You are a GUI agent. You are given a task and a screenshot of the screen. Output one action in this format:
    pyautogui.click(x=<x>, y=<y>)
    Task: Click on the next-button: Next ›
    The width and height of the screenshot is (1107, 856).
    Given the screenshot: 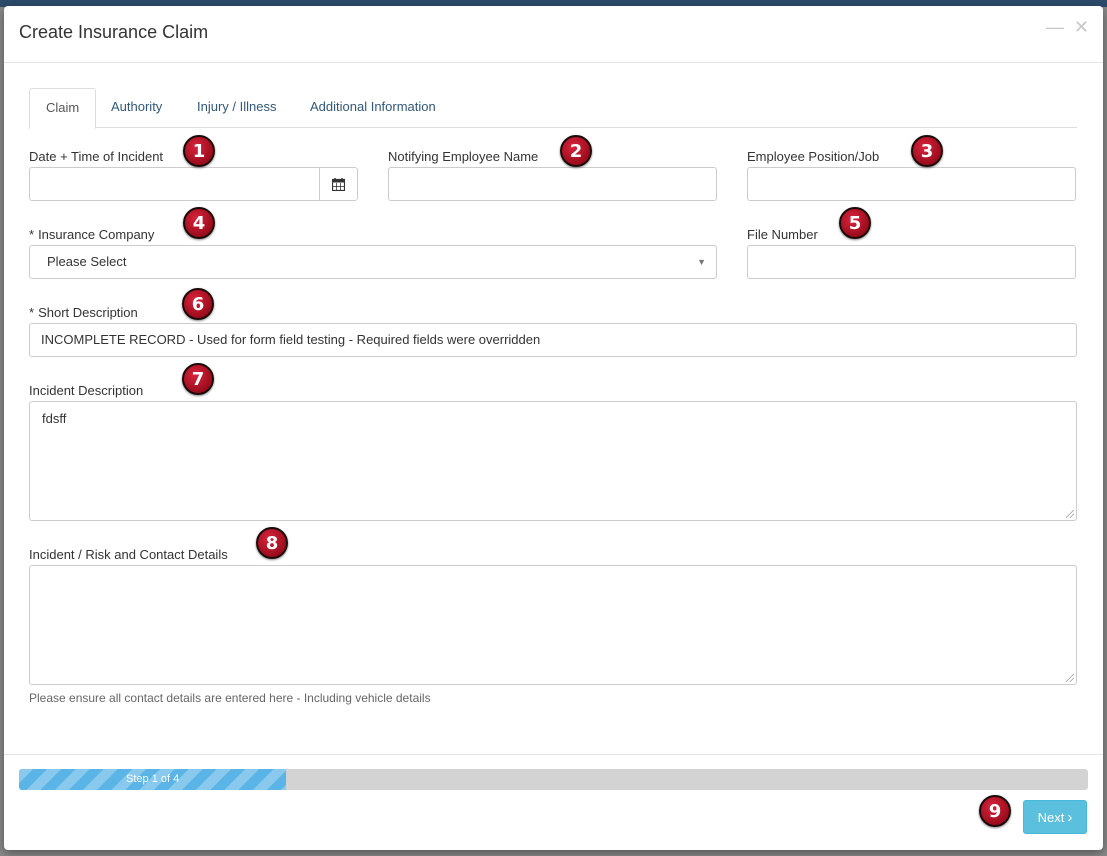 What is the action you would take?
    pyautogui.click(x=1055, y=817)
    